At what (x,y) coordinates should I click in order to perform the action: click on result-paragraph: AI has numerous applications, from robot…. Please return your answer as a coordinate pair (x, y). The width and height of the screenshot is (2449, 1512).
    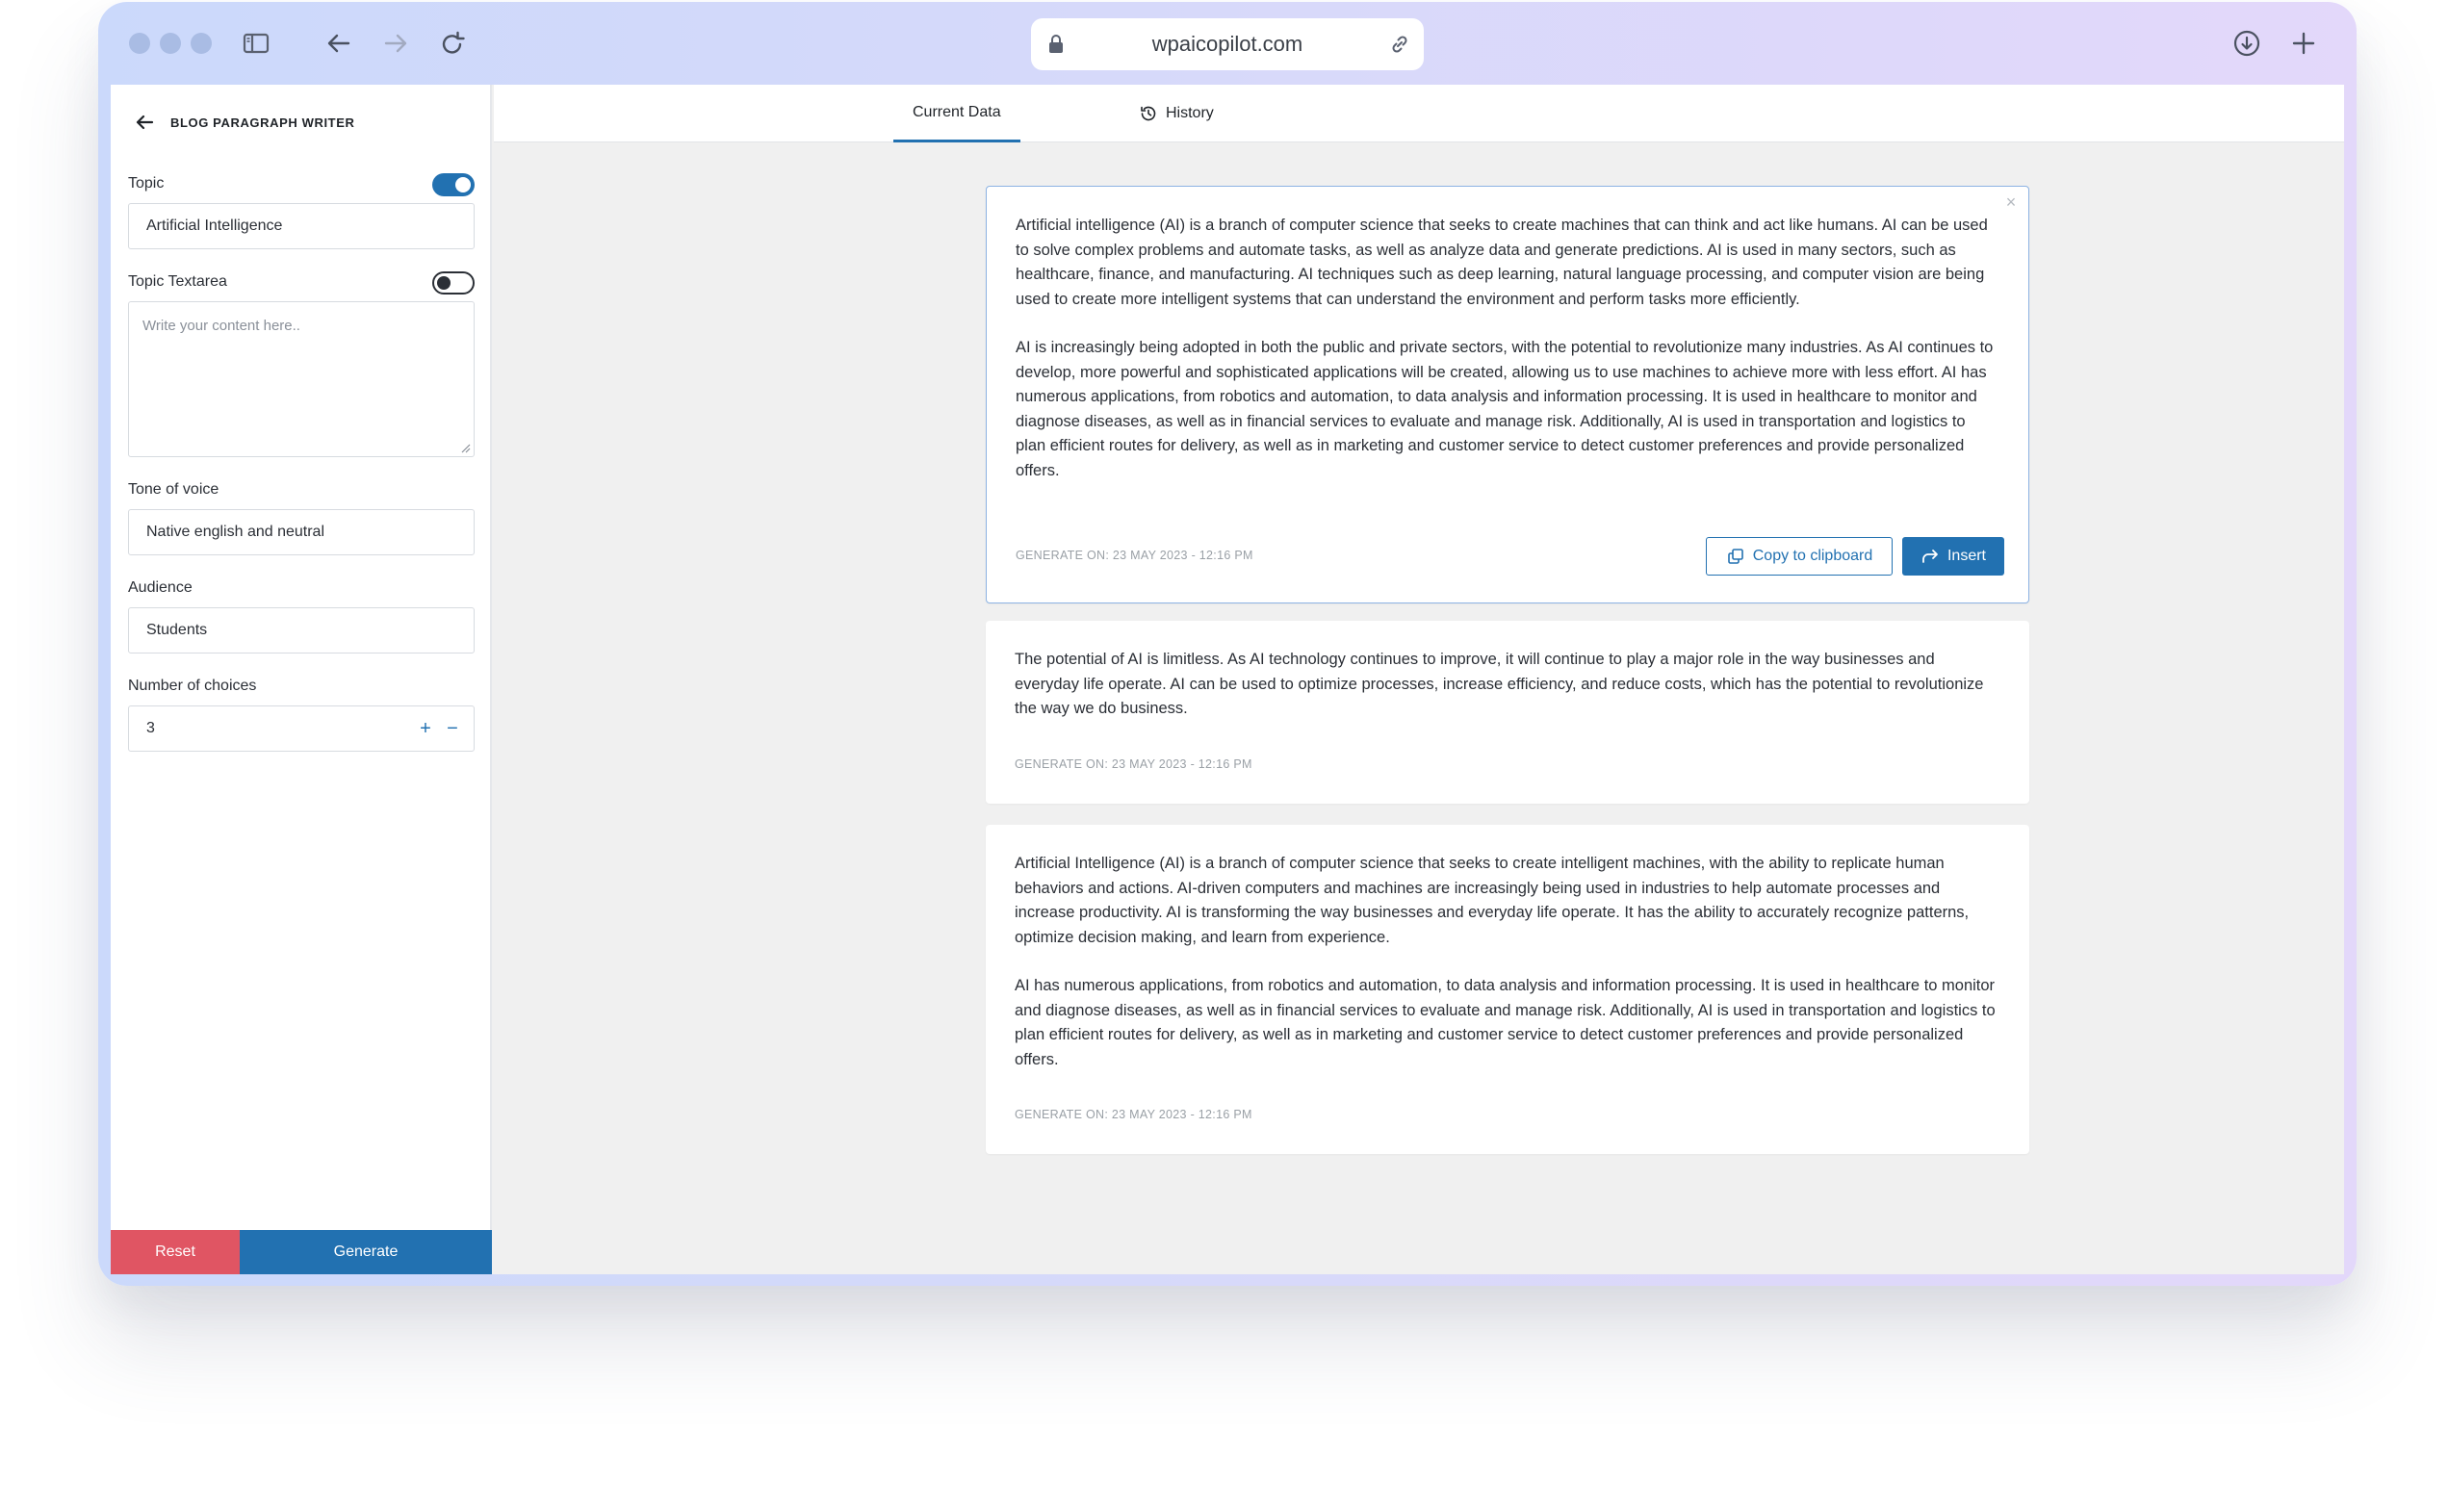
    Looking at the image, I should click on (1505, 1022).